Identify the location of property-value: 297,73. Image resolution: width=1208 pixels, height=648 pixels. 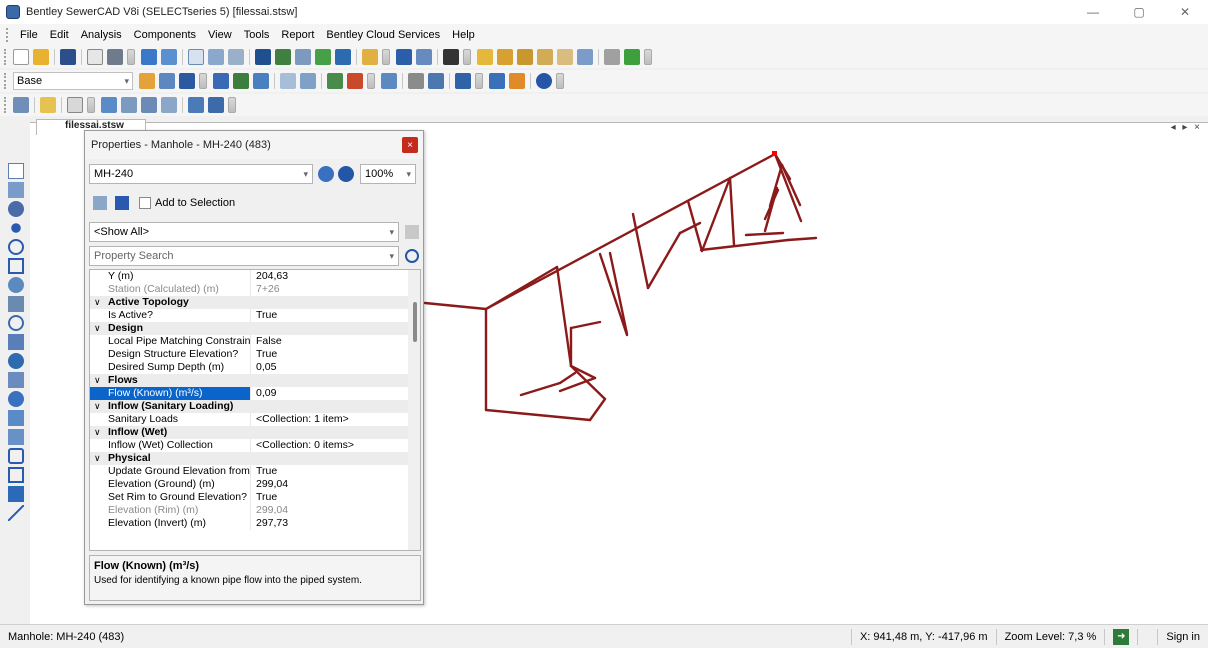
(335, 523).